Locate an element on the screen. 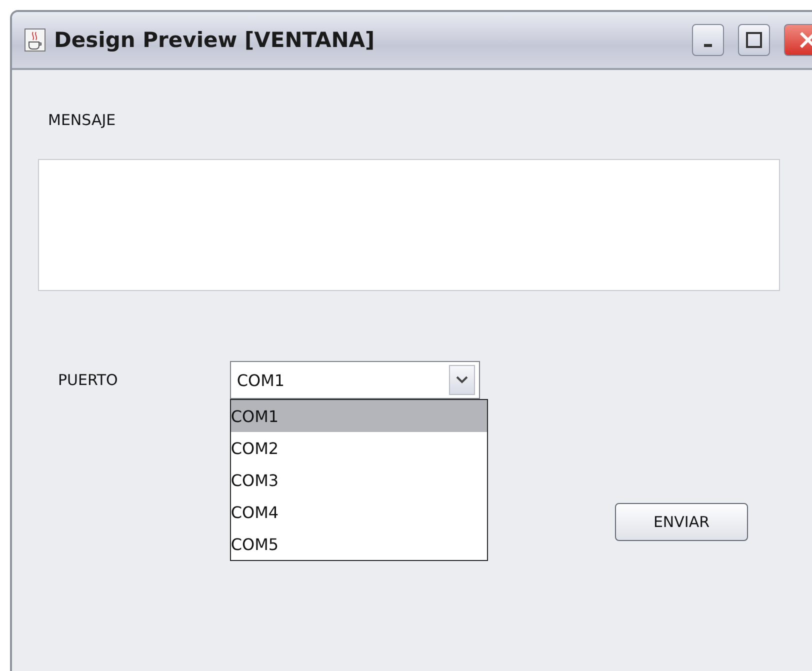 The image size is (812, 671). coffee-cup-icon is located at coordinates (35, 40).